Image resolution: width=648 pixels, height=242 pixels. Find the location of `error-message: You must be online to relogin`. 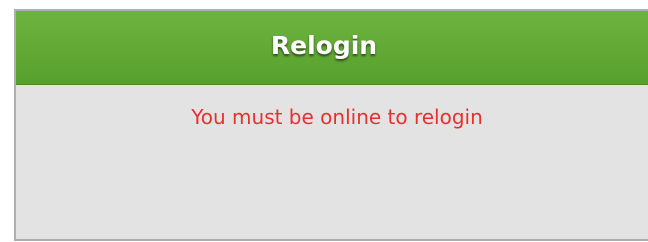

error-message: You must be online to relogin is located at coordinates (337, 117).